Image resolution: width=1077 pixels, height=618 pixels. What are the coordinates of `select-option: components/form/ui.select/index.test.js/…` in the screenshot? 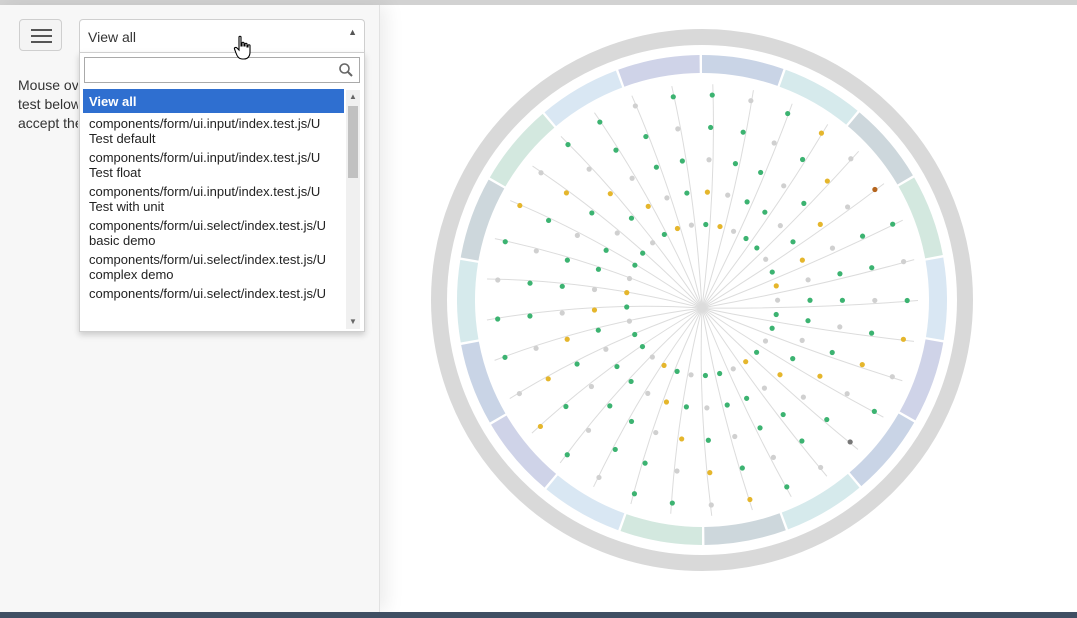 It's located at (213, 266).